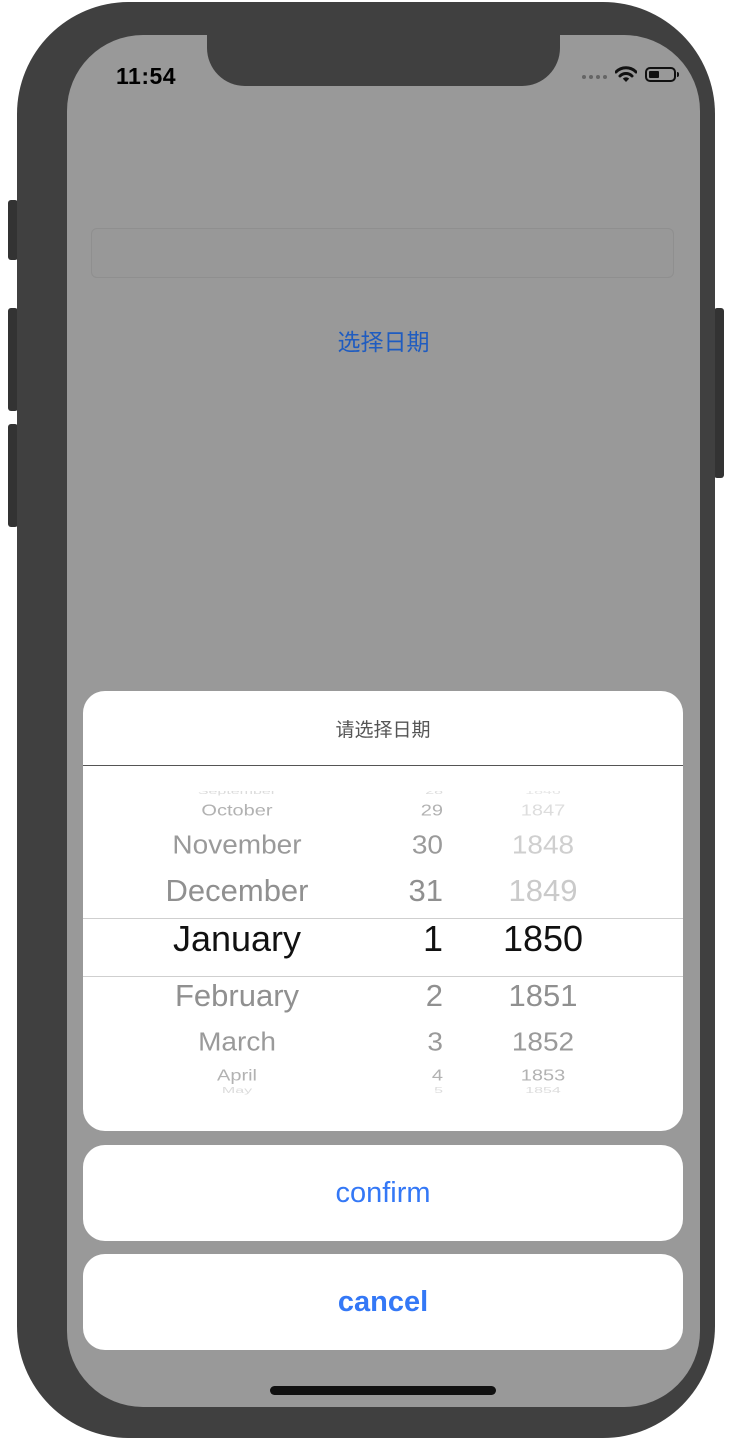 This screenshot has height=1440, width=732. What do you see at coordinates (382, 253) in the screenshot?
I see `date-field` at bounding box center [382, 253].